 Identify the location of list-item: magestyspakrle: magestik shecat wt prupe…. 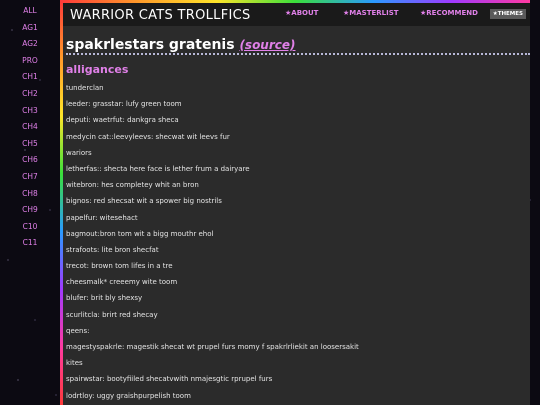
(212, 347).